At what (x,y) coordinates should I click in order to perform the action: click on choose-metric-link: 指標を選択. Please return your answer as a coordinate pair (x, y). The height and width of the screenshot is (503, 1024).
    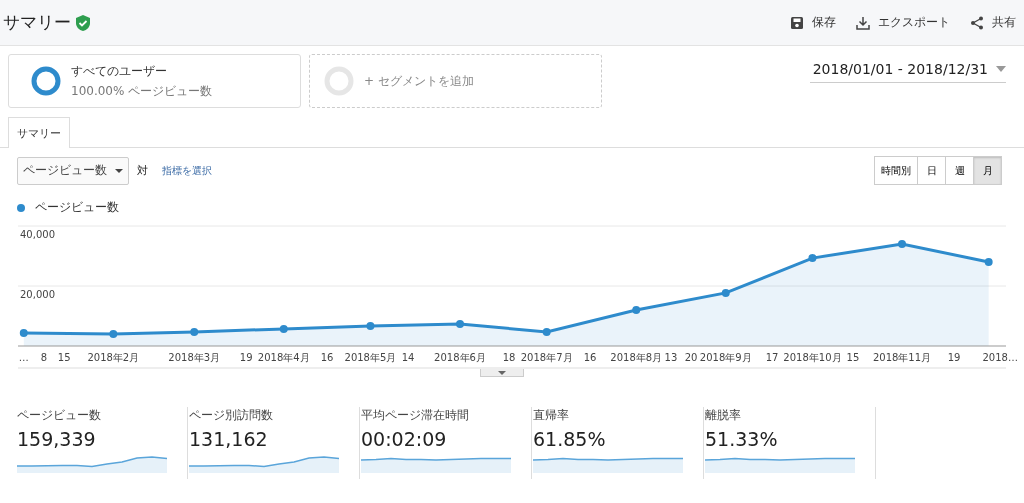
    Looking at the image, I should click on (187, 170).